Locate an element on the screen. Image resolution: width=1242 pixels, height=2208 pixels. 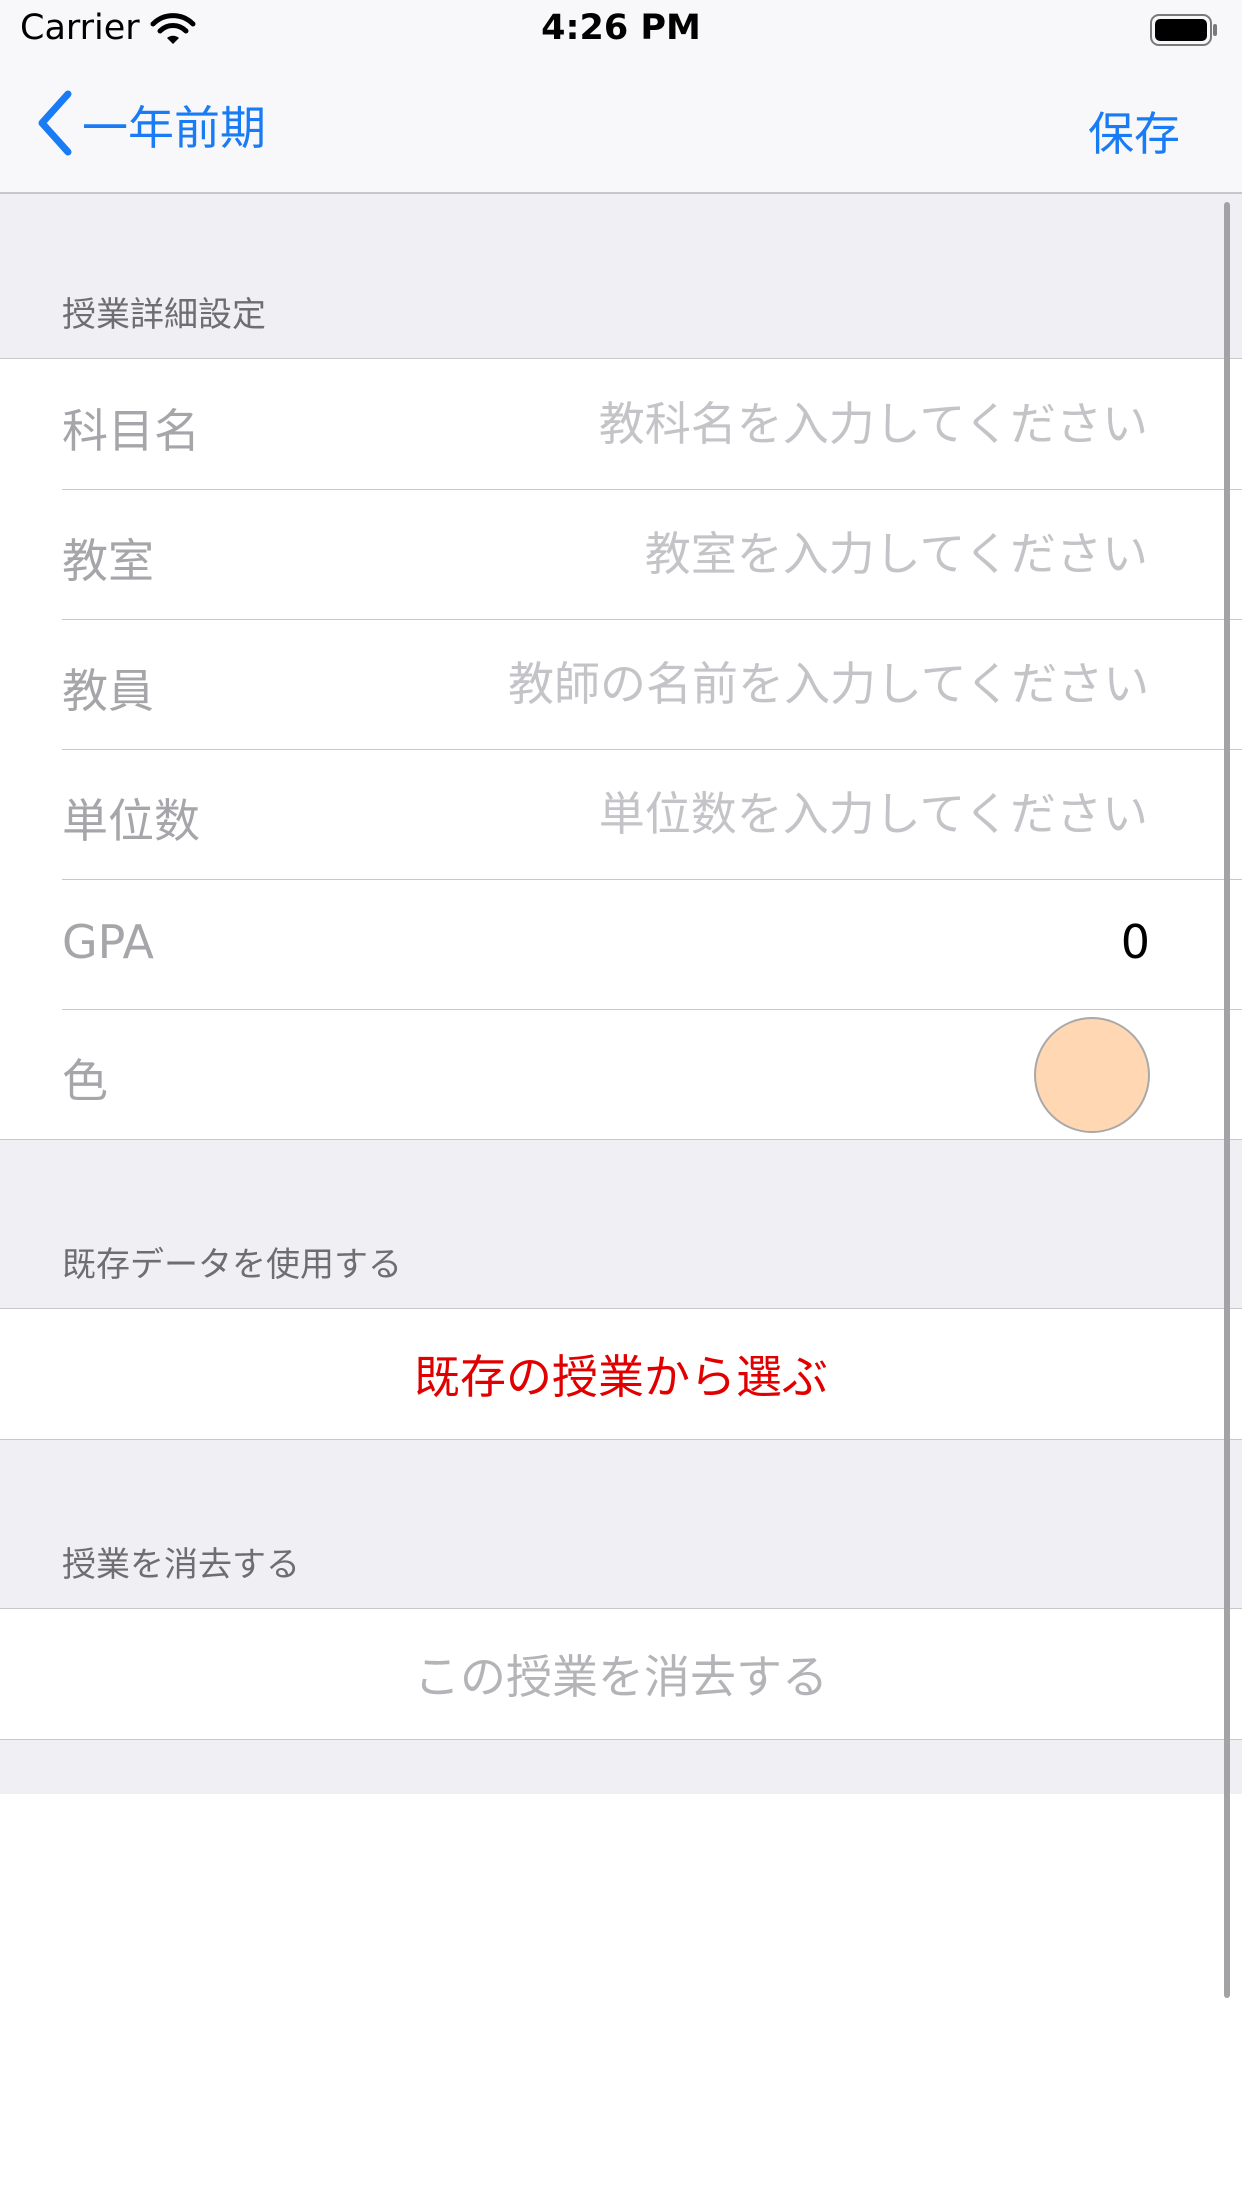
chevron-left-icon is located at coordinates (54, 125).